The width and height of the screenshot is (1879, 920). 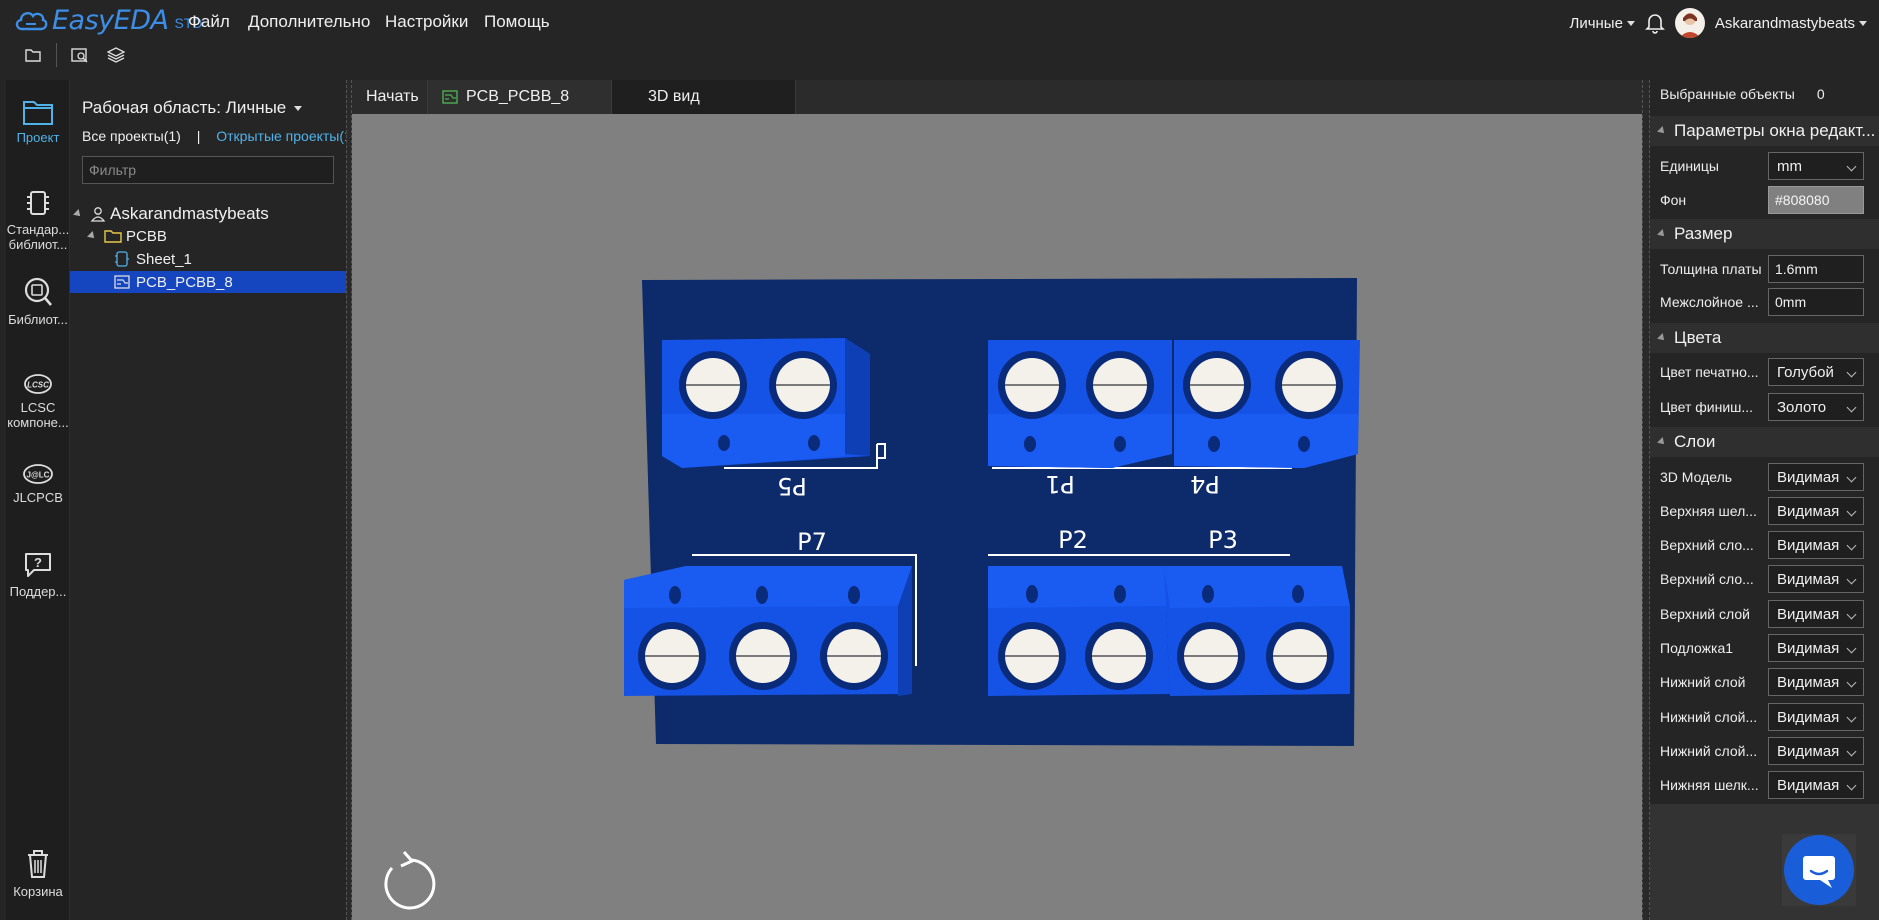 I want to click on workspace-selector: Рабочая область: Личные, so click(x=192, y=108).